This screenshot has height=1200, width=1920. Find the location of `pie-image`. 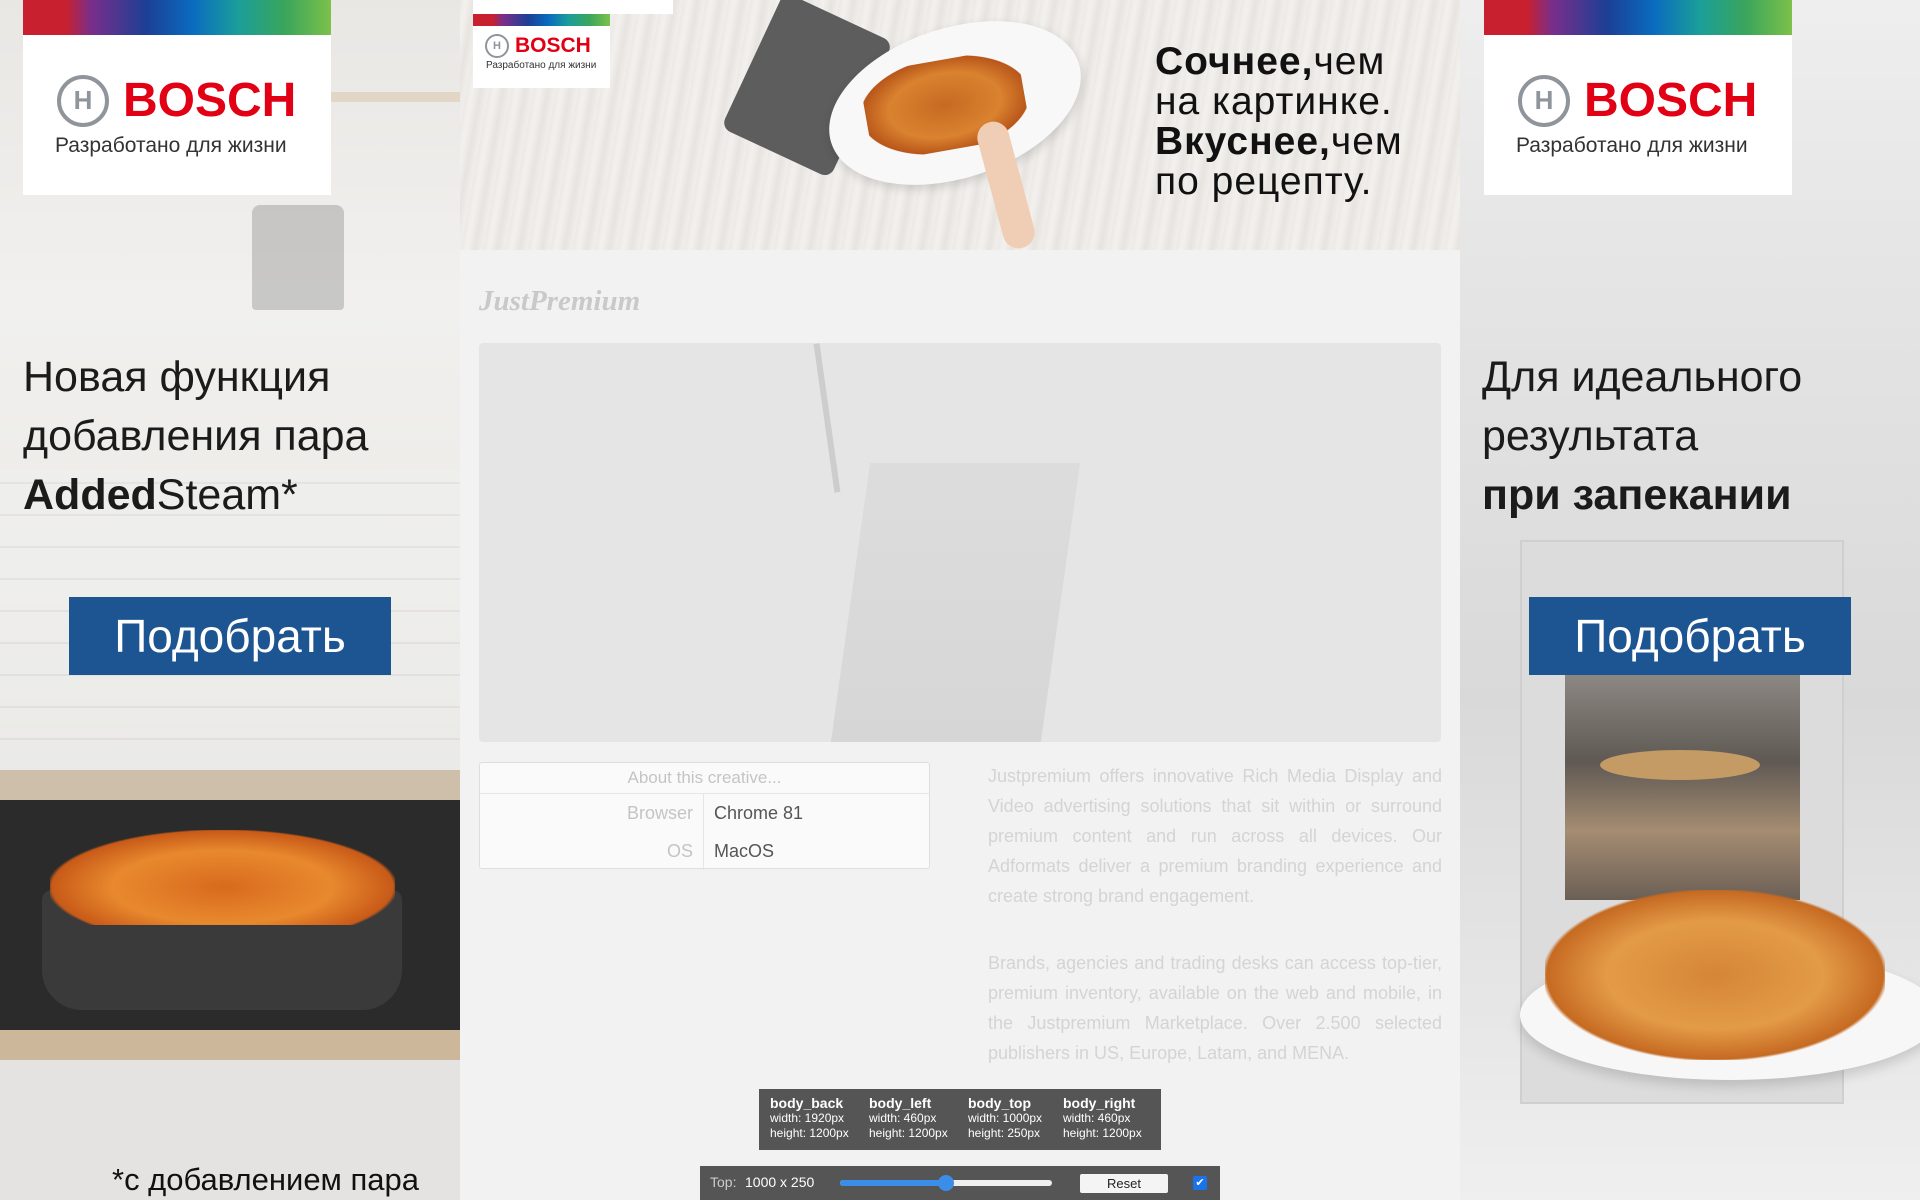

pie-image is located at coordinates (1680, 765).